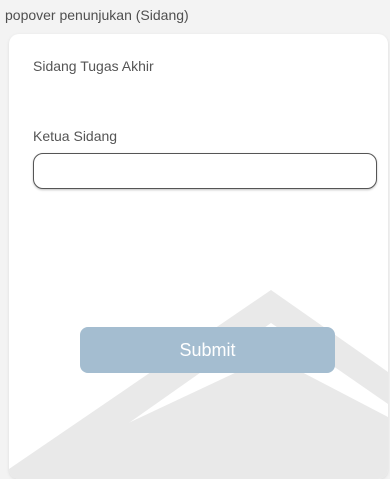 The height and width of the screenshot is (479, 390). What do you see at coordinates (205, 171) in the screenshot?
I see `ketua-sidang-input` at bounding box center [205, 171].